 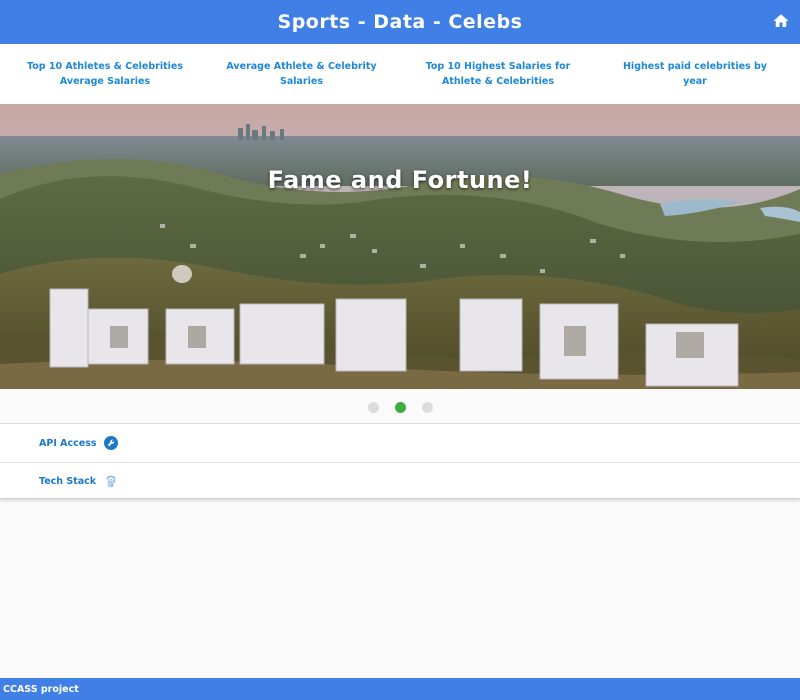 What do you see at coordinates (68, 481) in the screenshot?
I see `tech-stack-label: Tech Stack` at bounding box center [68, 481].